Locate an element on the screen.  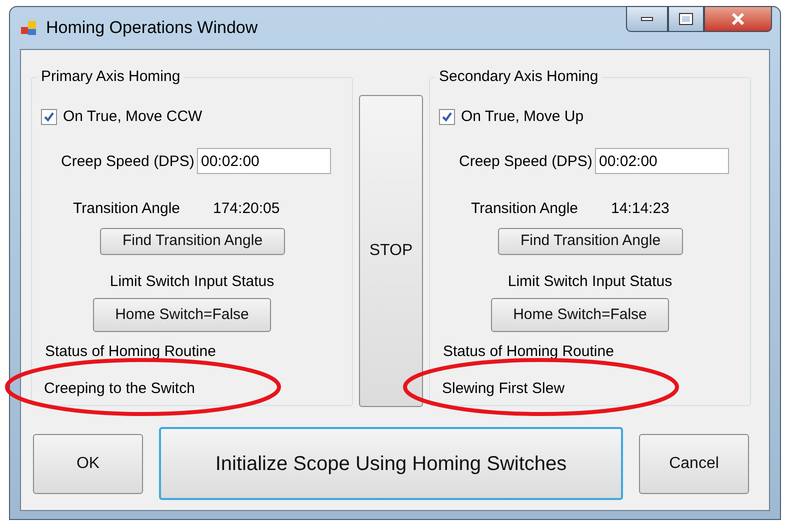
minimize-button is located at coordinates (647, 19).